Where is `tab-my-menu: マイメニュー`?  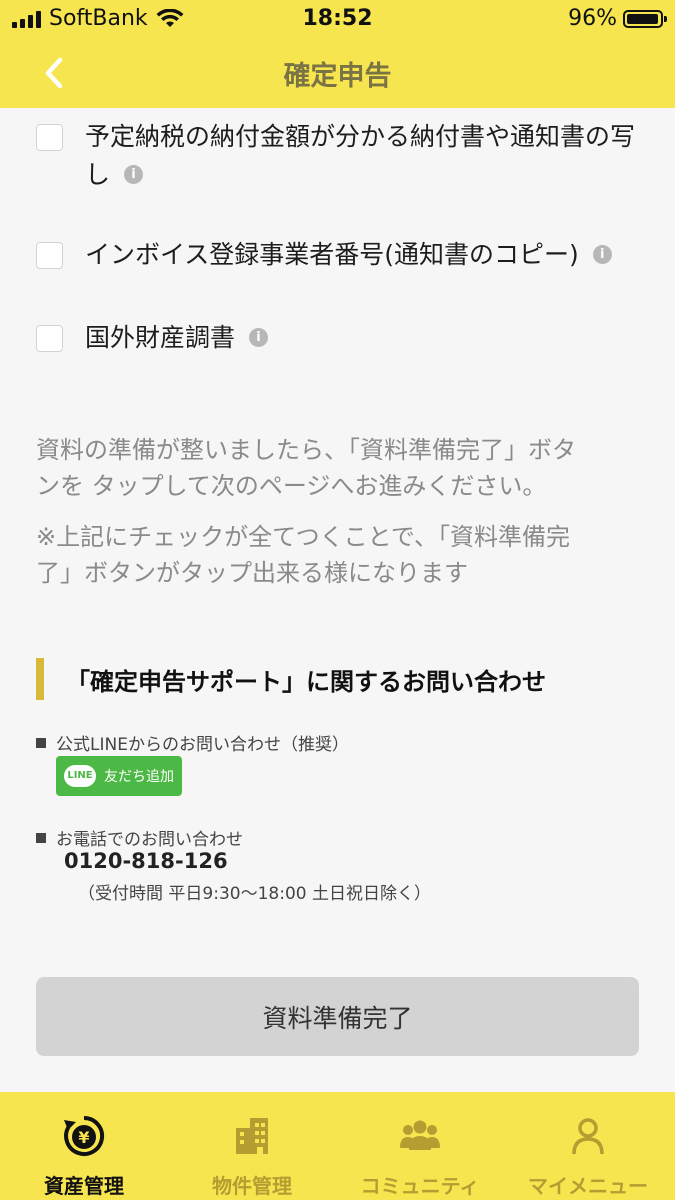 tab-my-menu: マイメニュー is located at coordinates (588, 1146).